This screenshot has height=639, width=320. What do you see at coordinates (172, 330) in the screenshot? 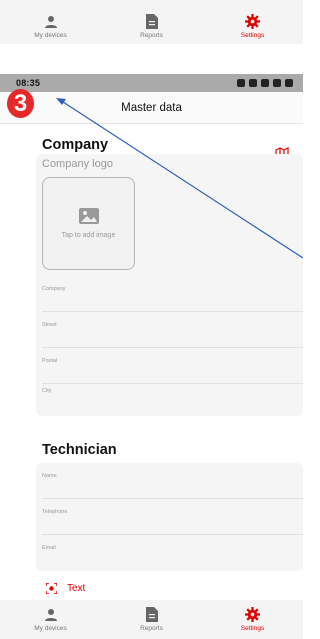
I see `street-field: Street` at bounding box center [172, 330].